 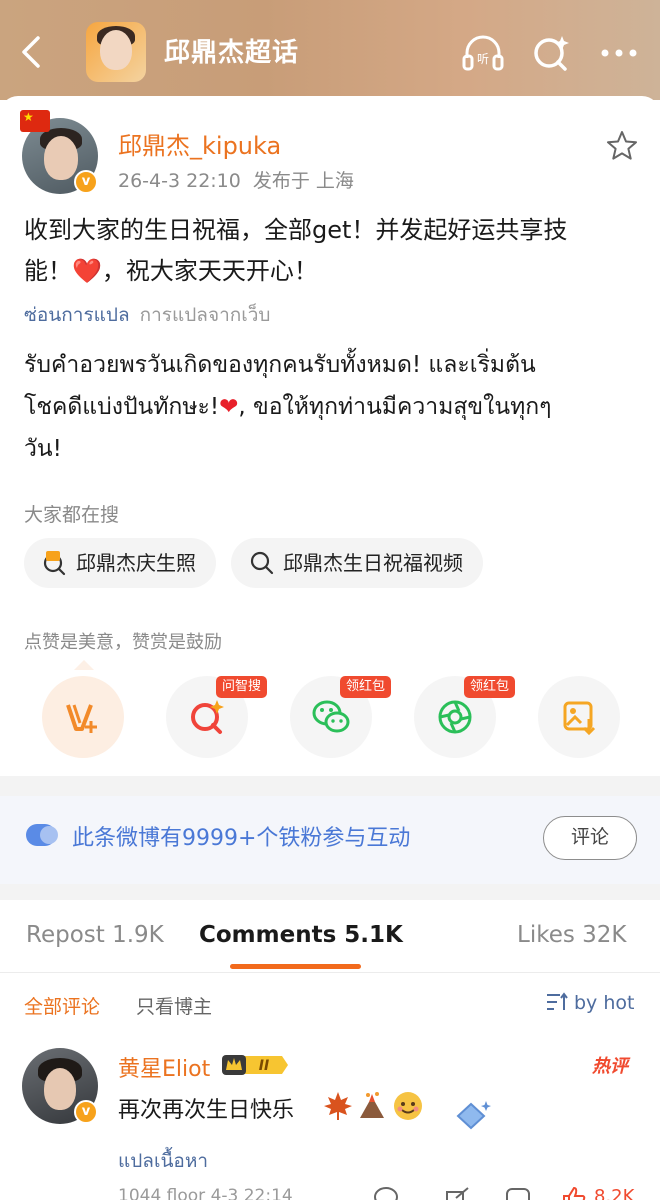 What do you see at coordinates (334, 271) in the screenshot?
I see `post-line-2: 能！❤️，祝大家天天开心！` at bounding box center [334, 271].